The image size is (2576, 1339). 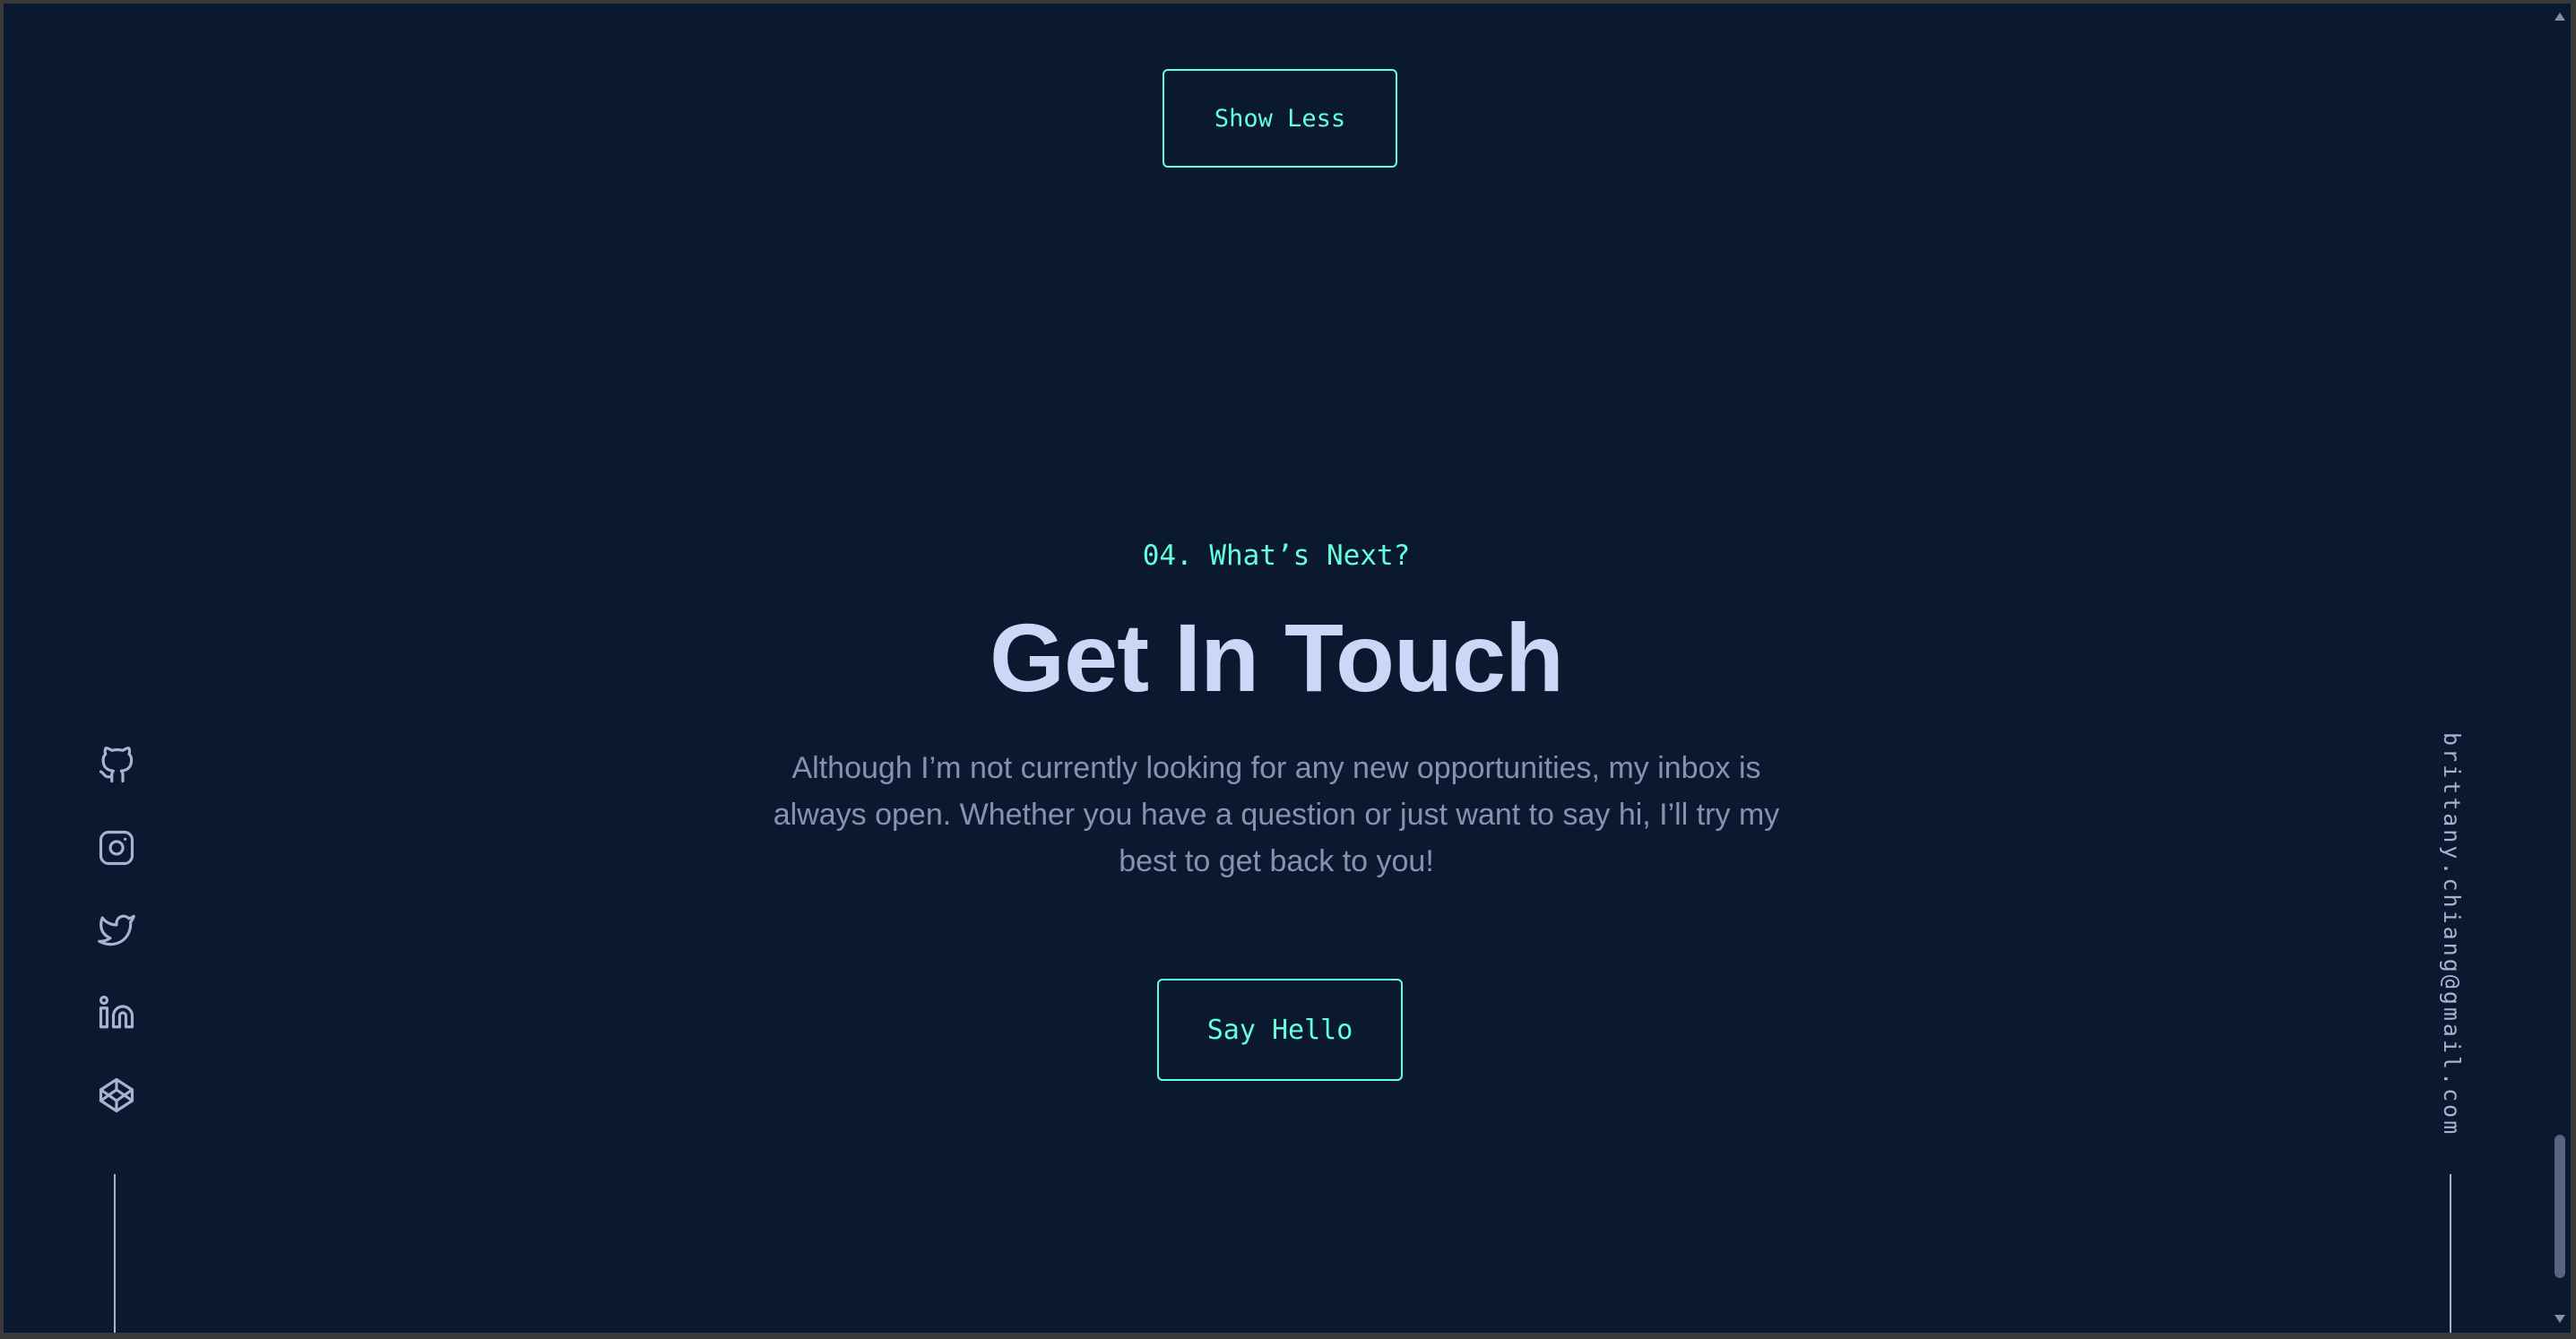 I want to click on page-scrollbar, so click(x=2560, y=668).